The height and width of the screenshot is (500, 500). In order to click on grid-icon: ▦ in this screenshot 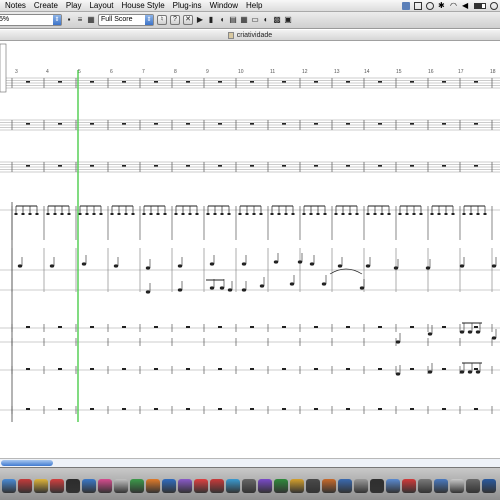, I will do `click(91, 20)`.